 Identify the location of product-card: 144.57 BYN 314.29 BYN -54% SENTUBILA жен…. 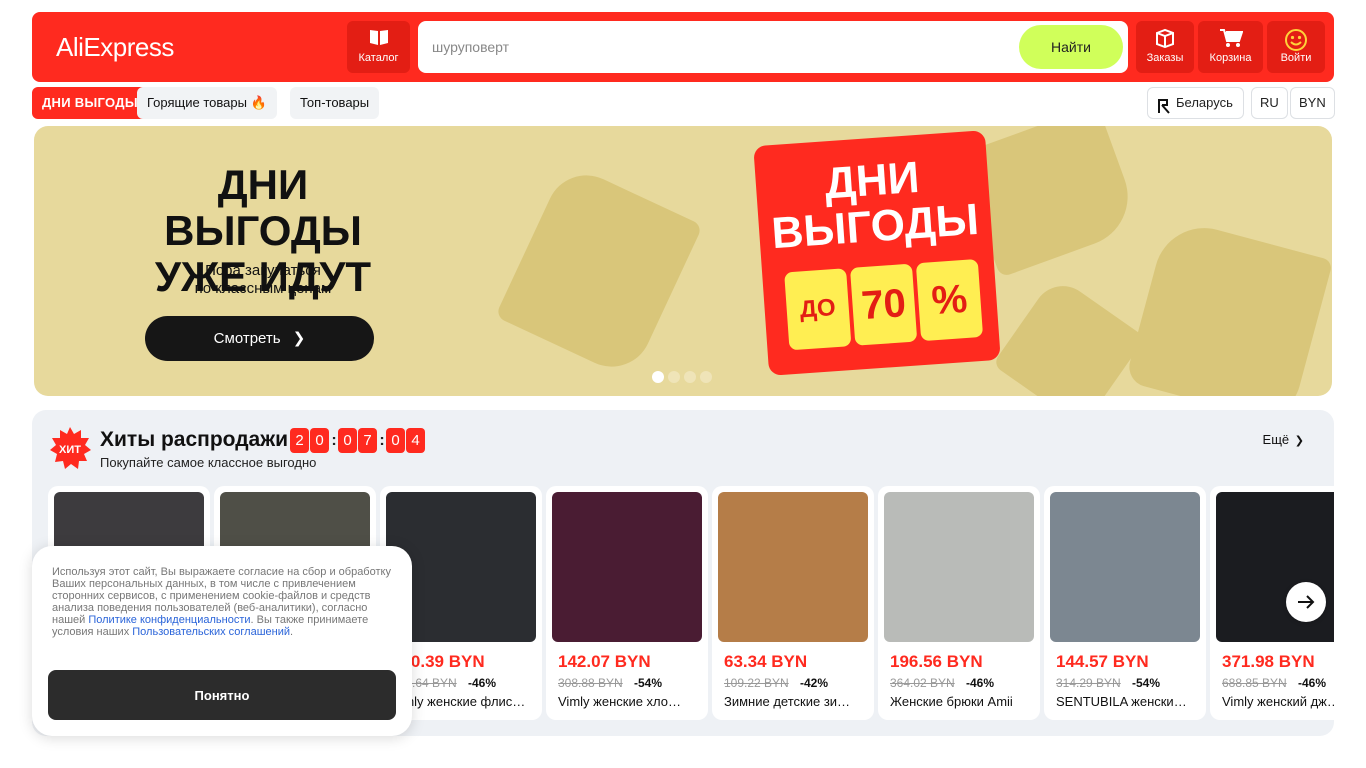
(1125, 603).